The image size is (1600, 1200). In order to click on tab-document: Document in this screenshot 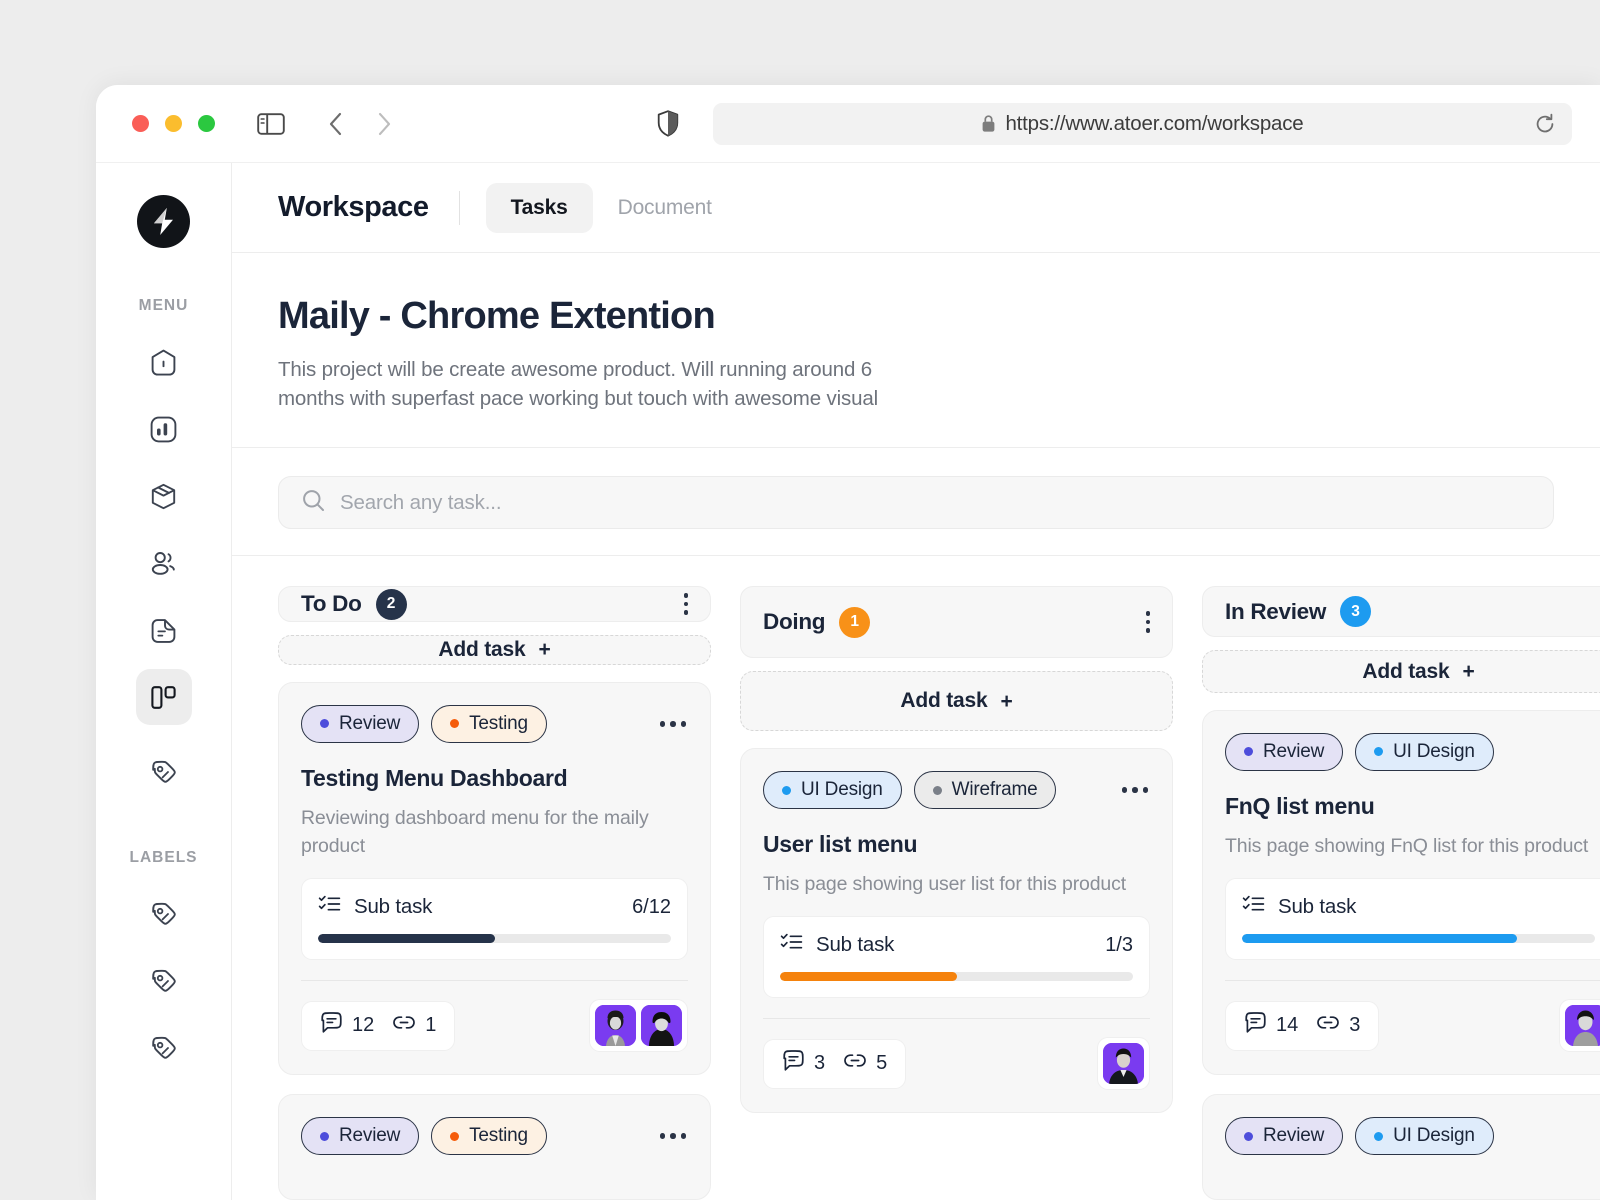, I will do `click(665, 208)`.